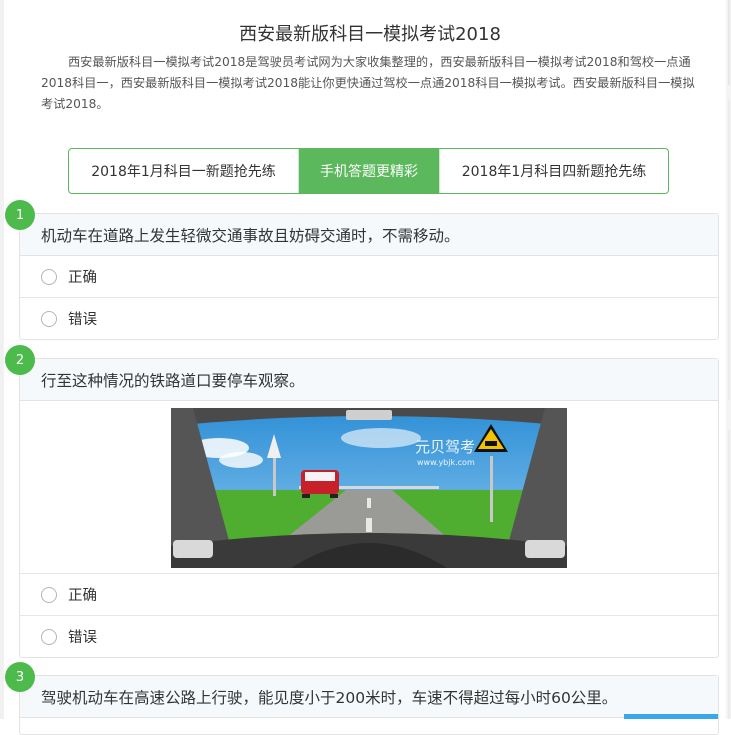 Image resolution: width=731 pixels, height=735 pixels. I want to click on right-sidebar-edge, so click(728, 359).